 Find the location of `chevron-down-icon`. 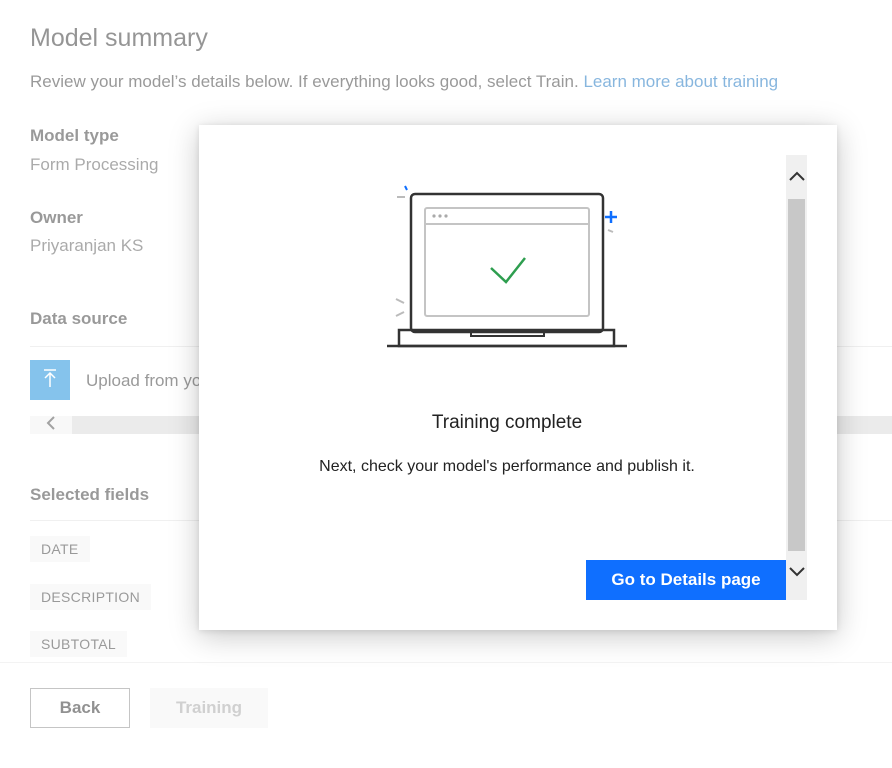

chevron-down-icon is located at coordinates (796, 573).